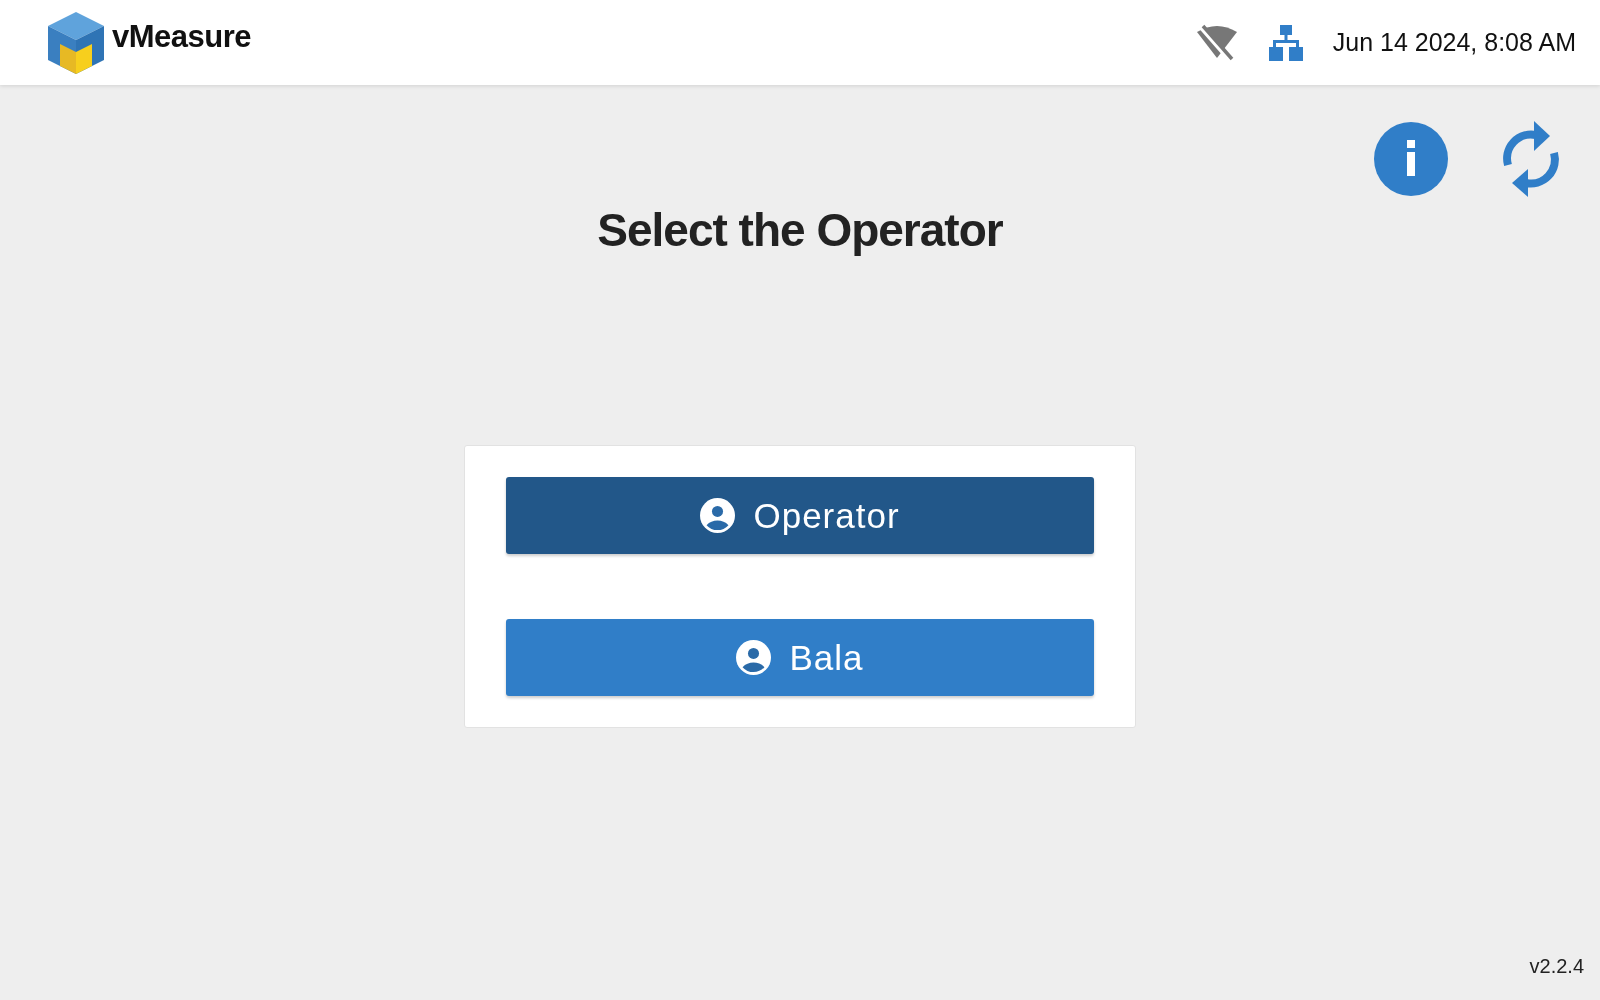 The image size is (1600, 1000). Describe the element at coordinates (76, 42) in the screenshot. I see `logo-icon` at that location.